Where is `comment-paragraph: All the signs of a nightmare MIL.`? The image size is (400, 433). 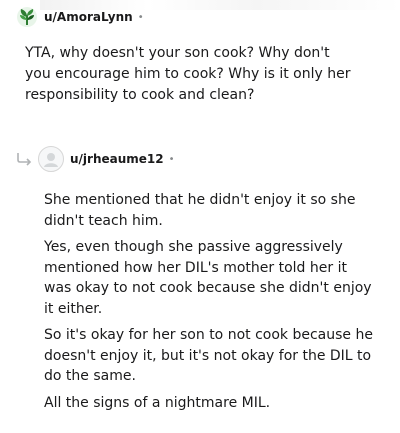
comment-paragraph: All the signs of a nightmare MIL. is located at coordinates (157, 402).